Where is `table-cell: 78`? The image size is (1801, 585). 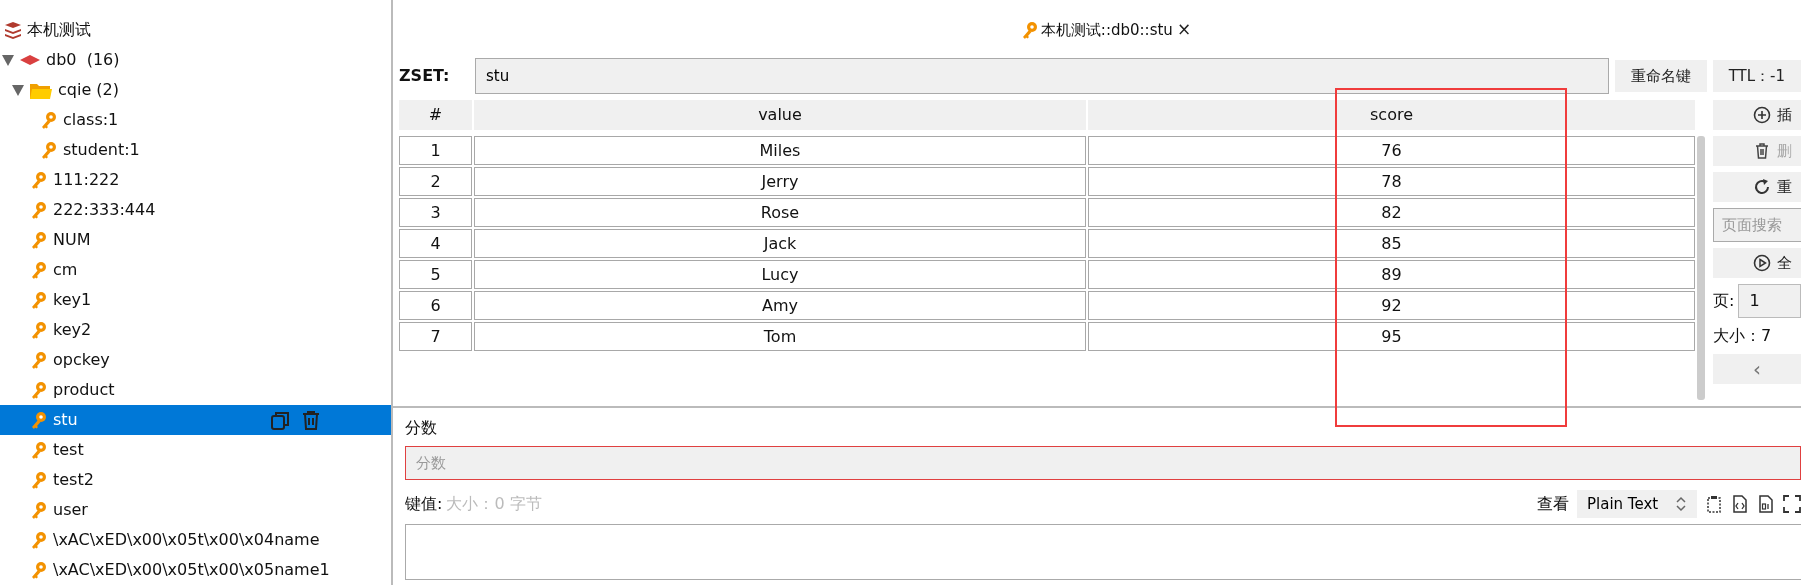 table-cell: 78 is located at coordinates (1391, 181).